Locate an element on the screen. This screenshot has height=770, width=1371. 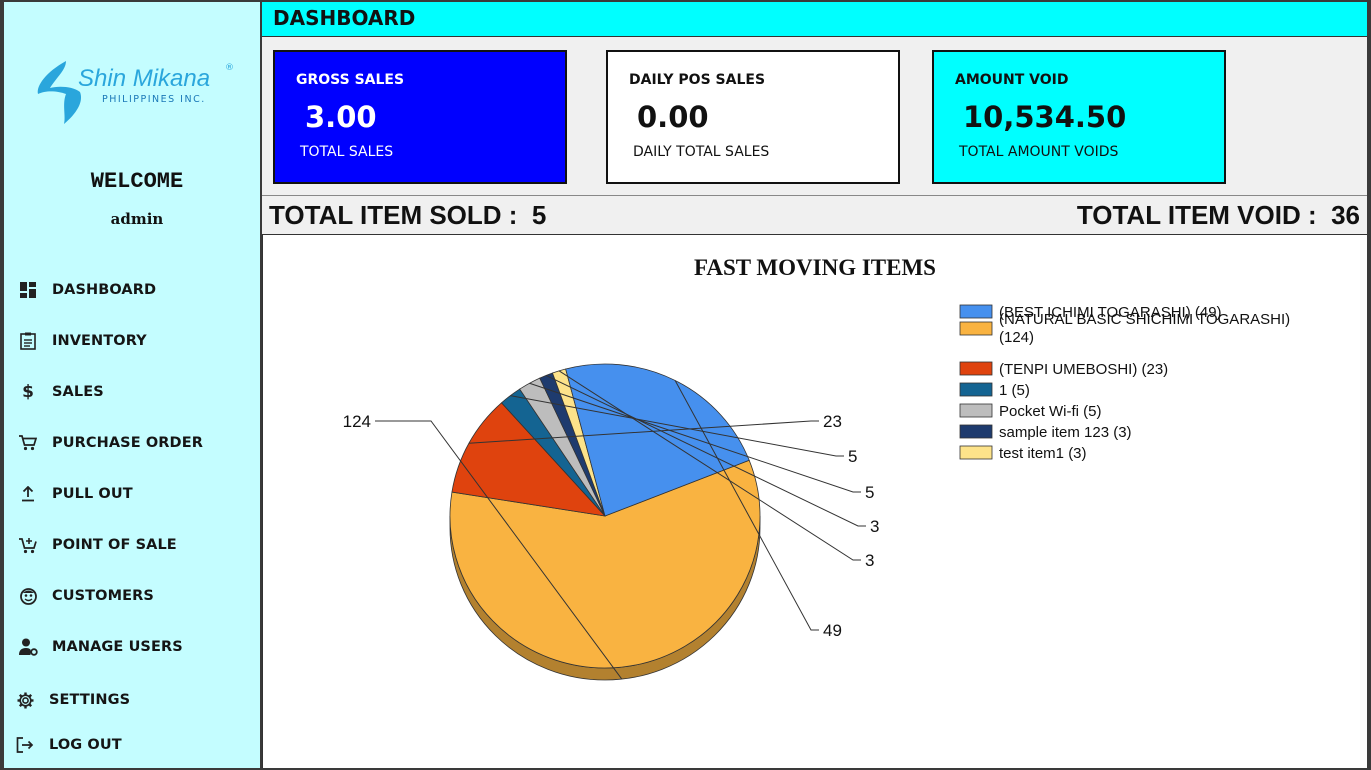
card-title: DAILY POS SALES is located at coordinates (697, 80).